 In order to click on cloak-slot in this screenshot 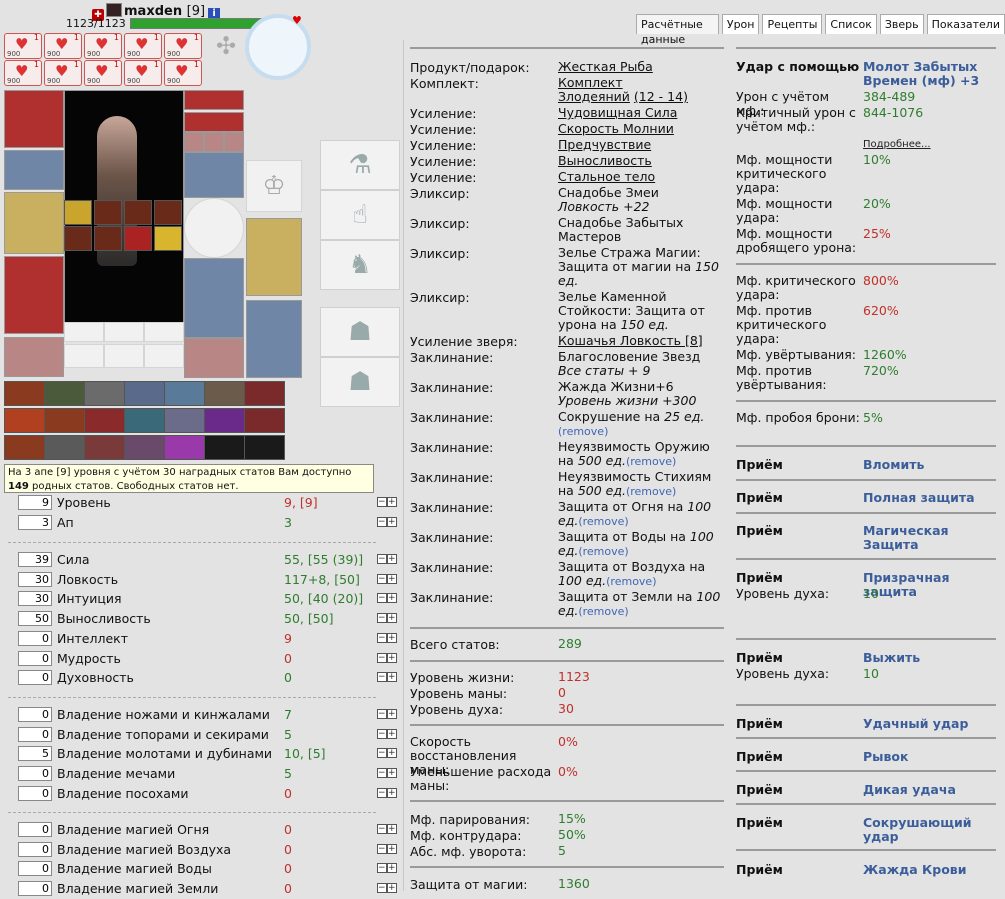, I will do `click(274, 339)`.